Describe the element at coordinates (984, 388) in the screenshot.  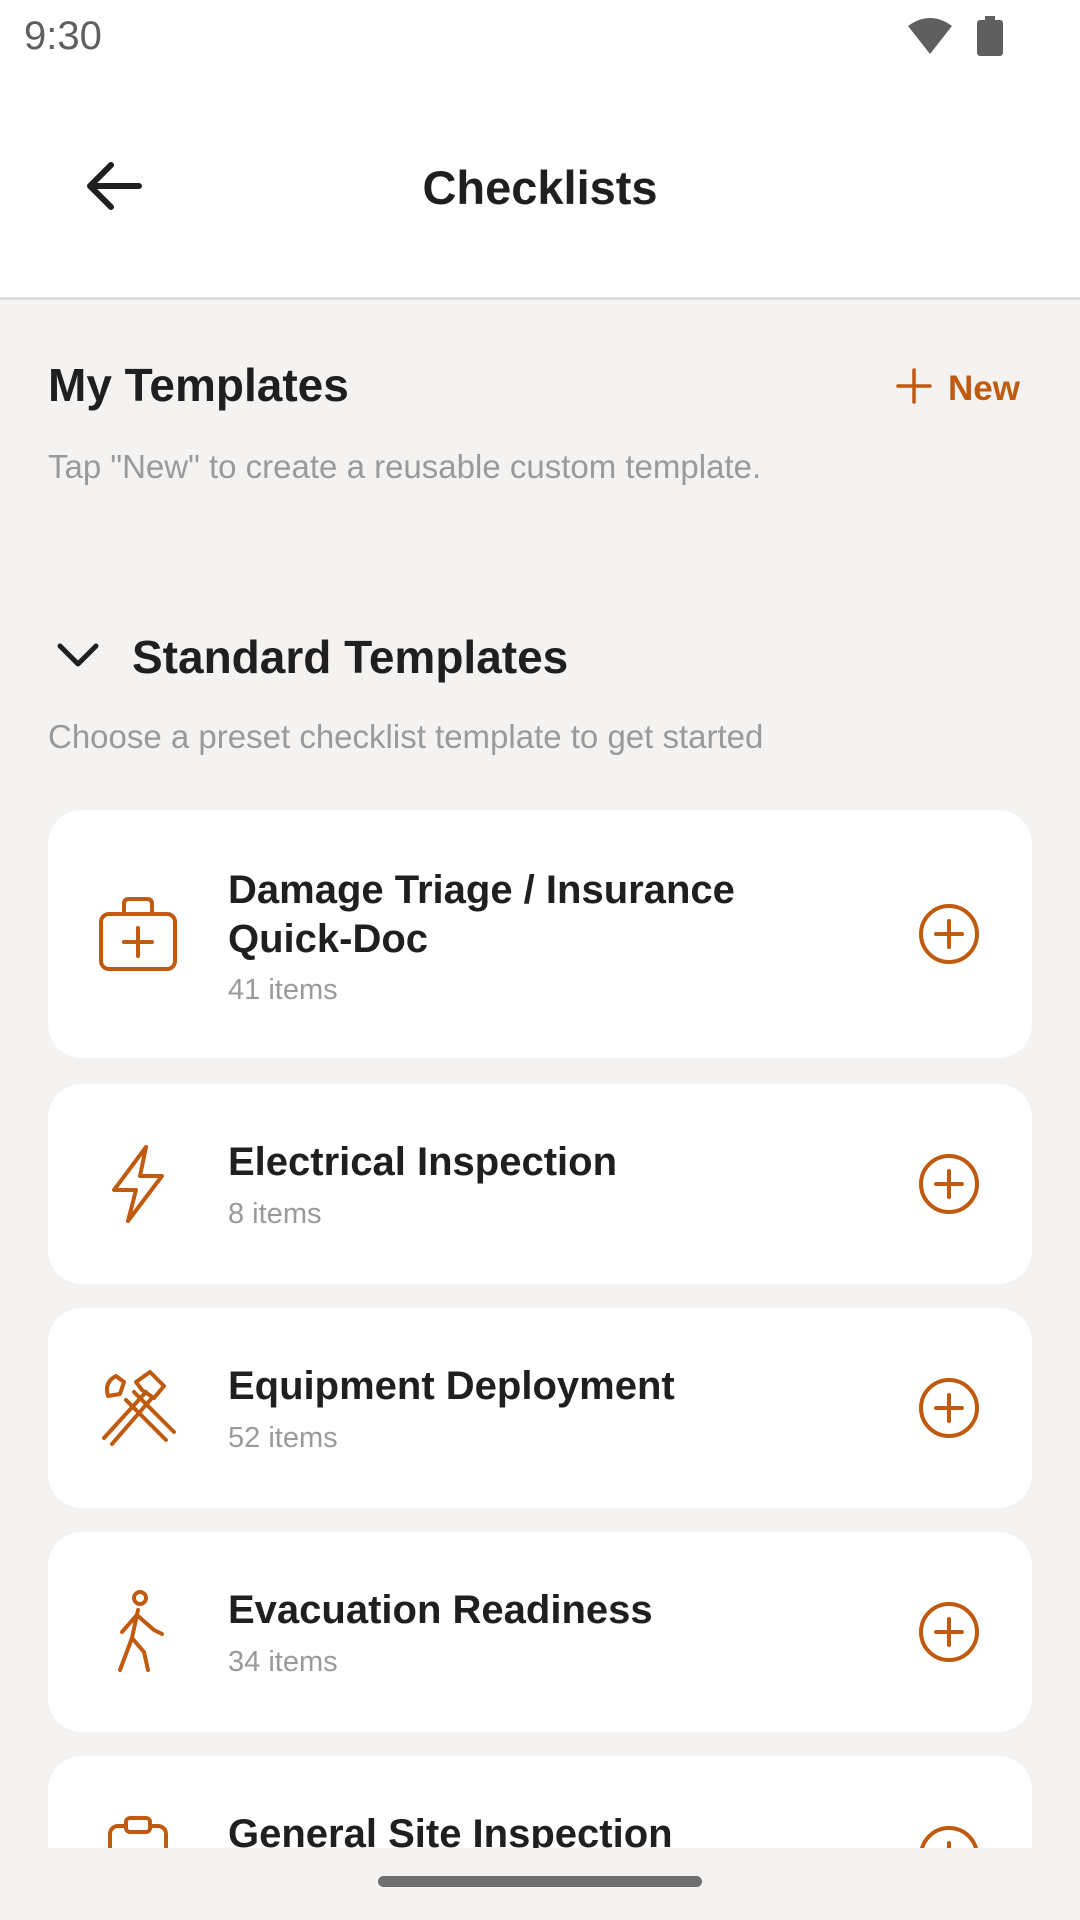
I see `new-template-label: New` at that location.